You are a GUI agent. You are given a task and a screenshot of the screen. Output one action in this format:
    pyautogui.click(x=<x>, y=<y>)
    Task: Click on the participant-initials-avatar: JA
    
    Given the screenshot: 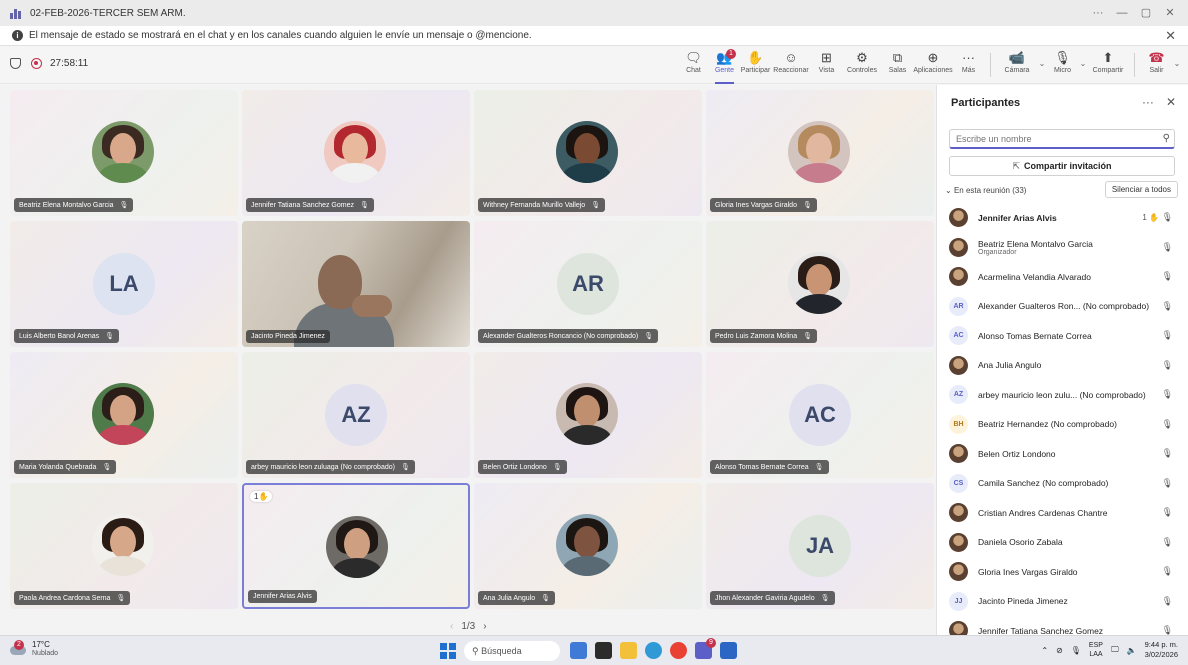 What is the action you would take?
    pyautogui.click(x=820, y=546)
    